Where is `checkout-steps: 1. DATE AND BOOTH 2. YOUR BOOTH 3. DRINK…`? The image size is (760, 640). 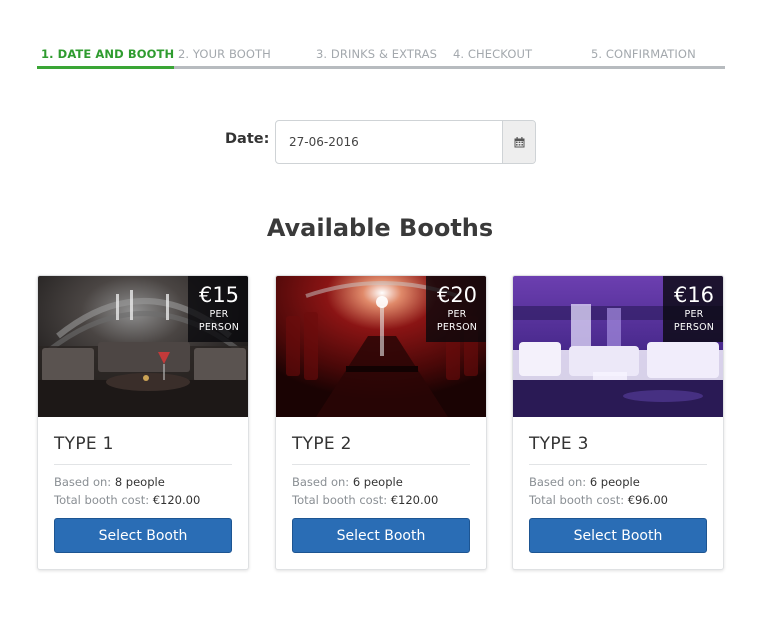 checkout-steps: 1. DATE AND BOOTH 2. YOUR BOOTH 3. DRINK… is located at coordinates (381, 59).